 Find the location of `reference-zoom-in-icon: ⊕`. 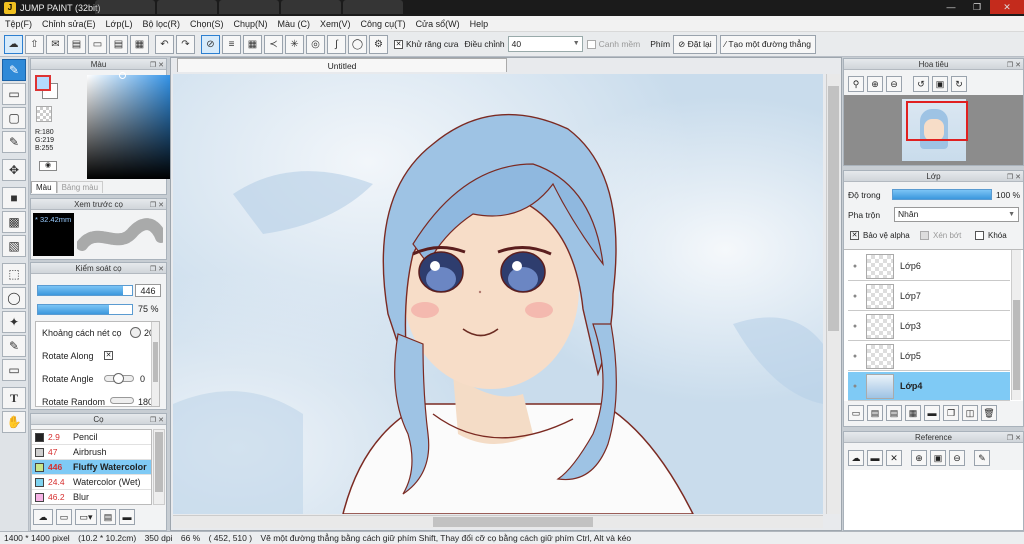

reference-zoom-in-icon: ⊕ is located at coordinates (919, 458).